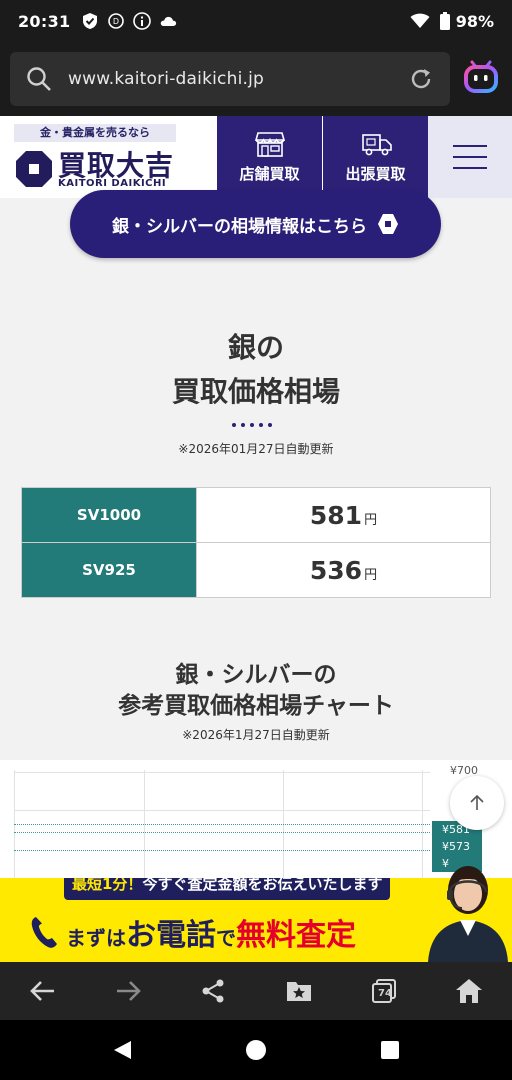 The image size is (512, 1080). I want to click on system-back-icon, so click(122, 1050).